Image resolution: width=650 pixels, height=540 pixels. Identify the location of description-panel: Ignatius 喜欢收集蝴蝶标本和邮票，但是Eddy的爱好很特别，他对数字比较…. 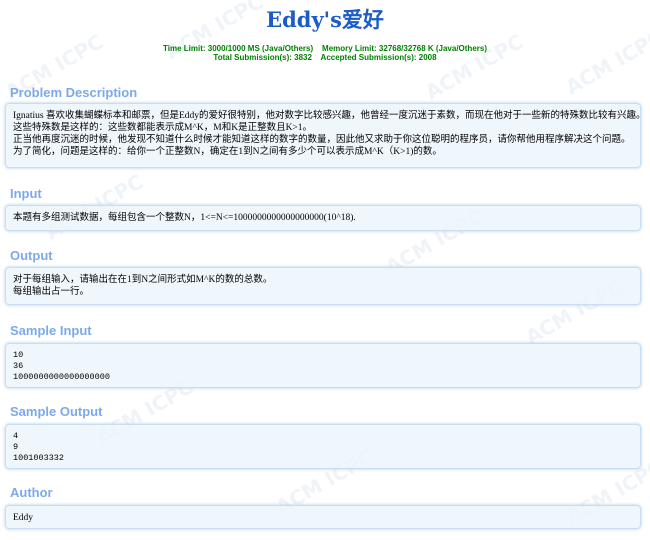
(325, 135).